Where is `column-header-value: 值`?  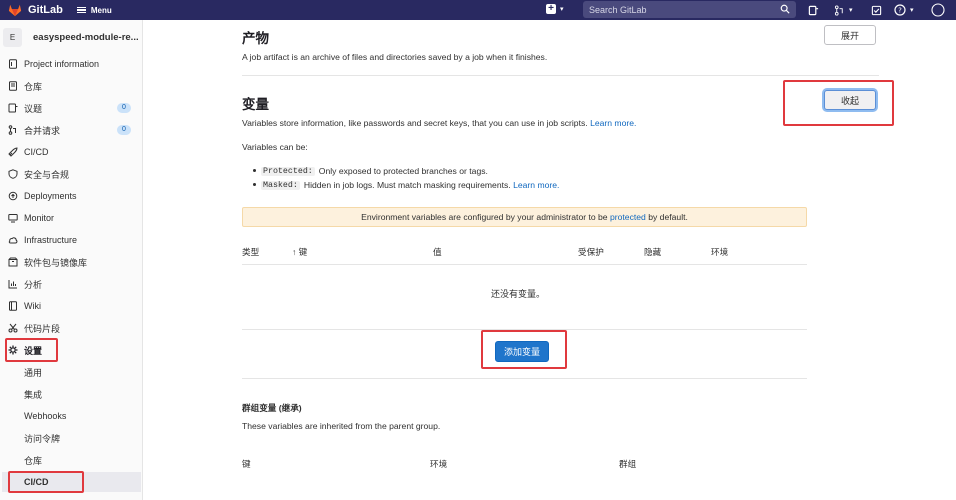
column-header-value: 值 is located at coordinates (437, 252).